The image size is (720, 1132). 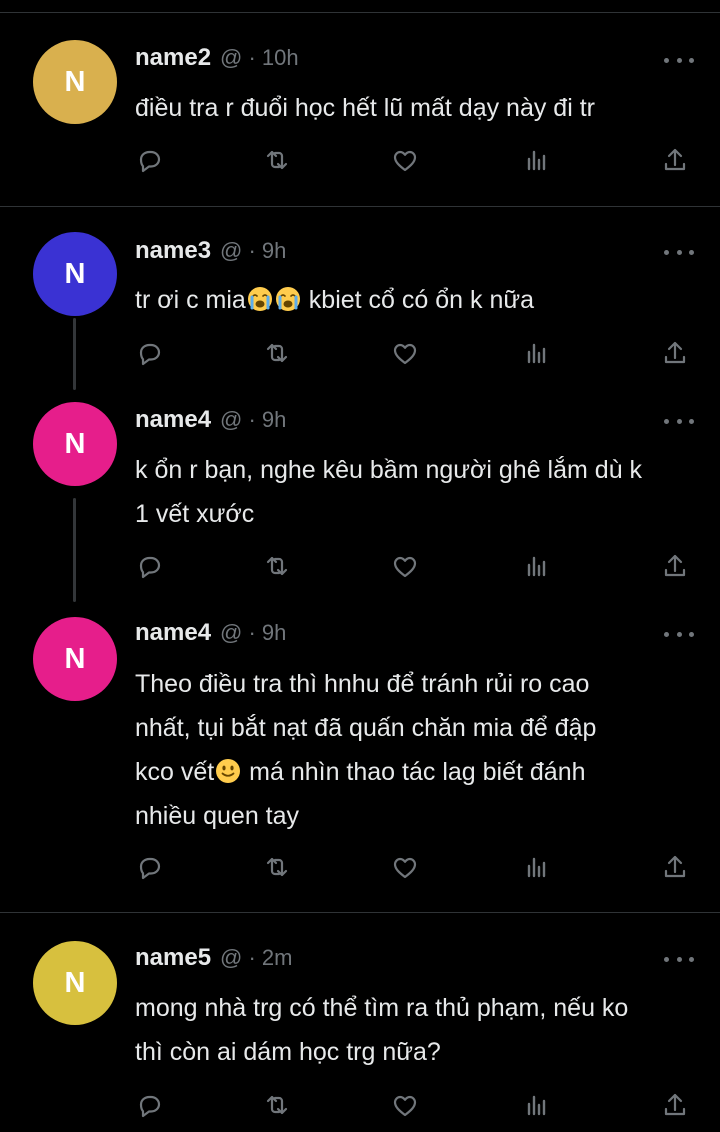 What do you see at coordinates (173, 958) in the screenshot?
I see `author-name: name5` at bounding box center [173, 958].